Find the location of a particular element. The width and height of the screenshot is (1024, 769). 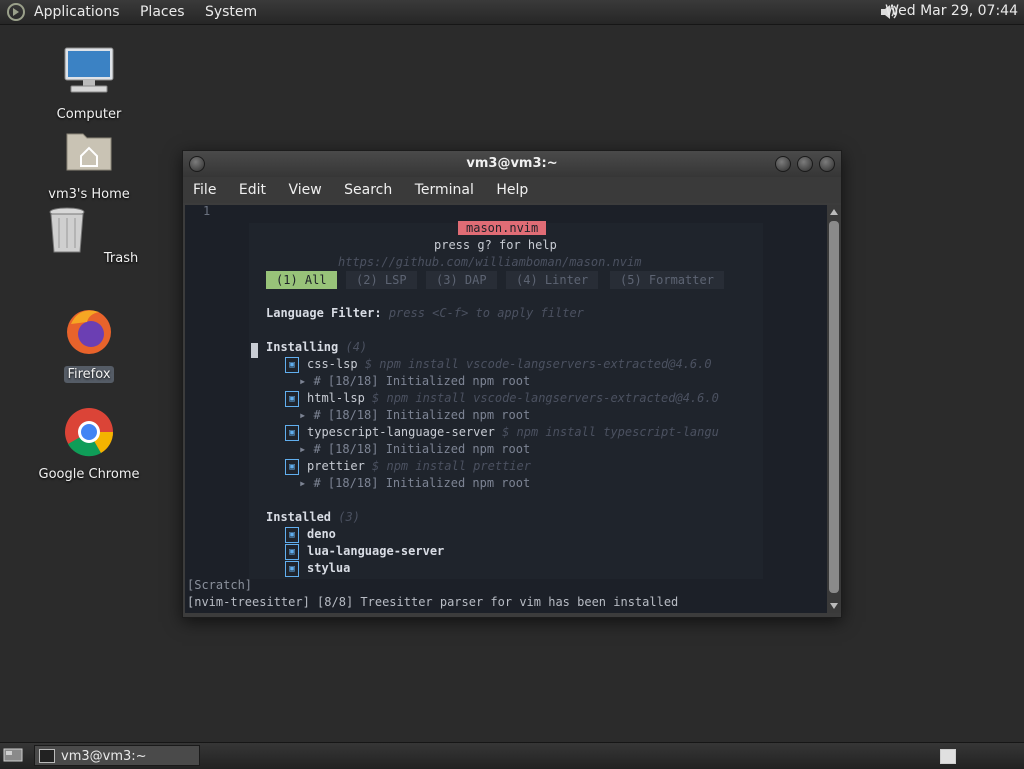

terminal-scrollbar is located at coordinates (834, 409).